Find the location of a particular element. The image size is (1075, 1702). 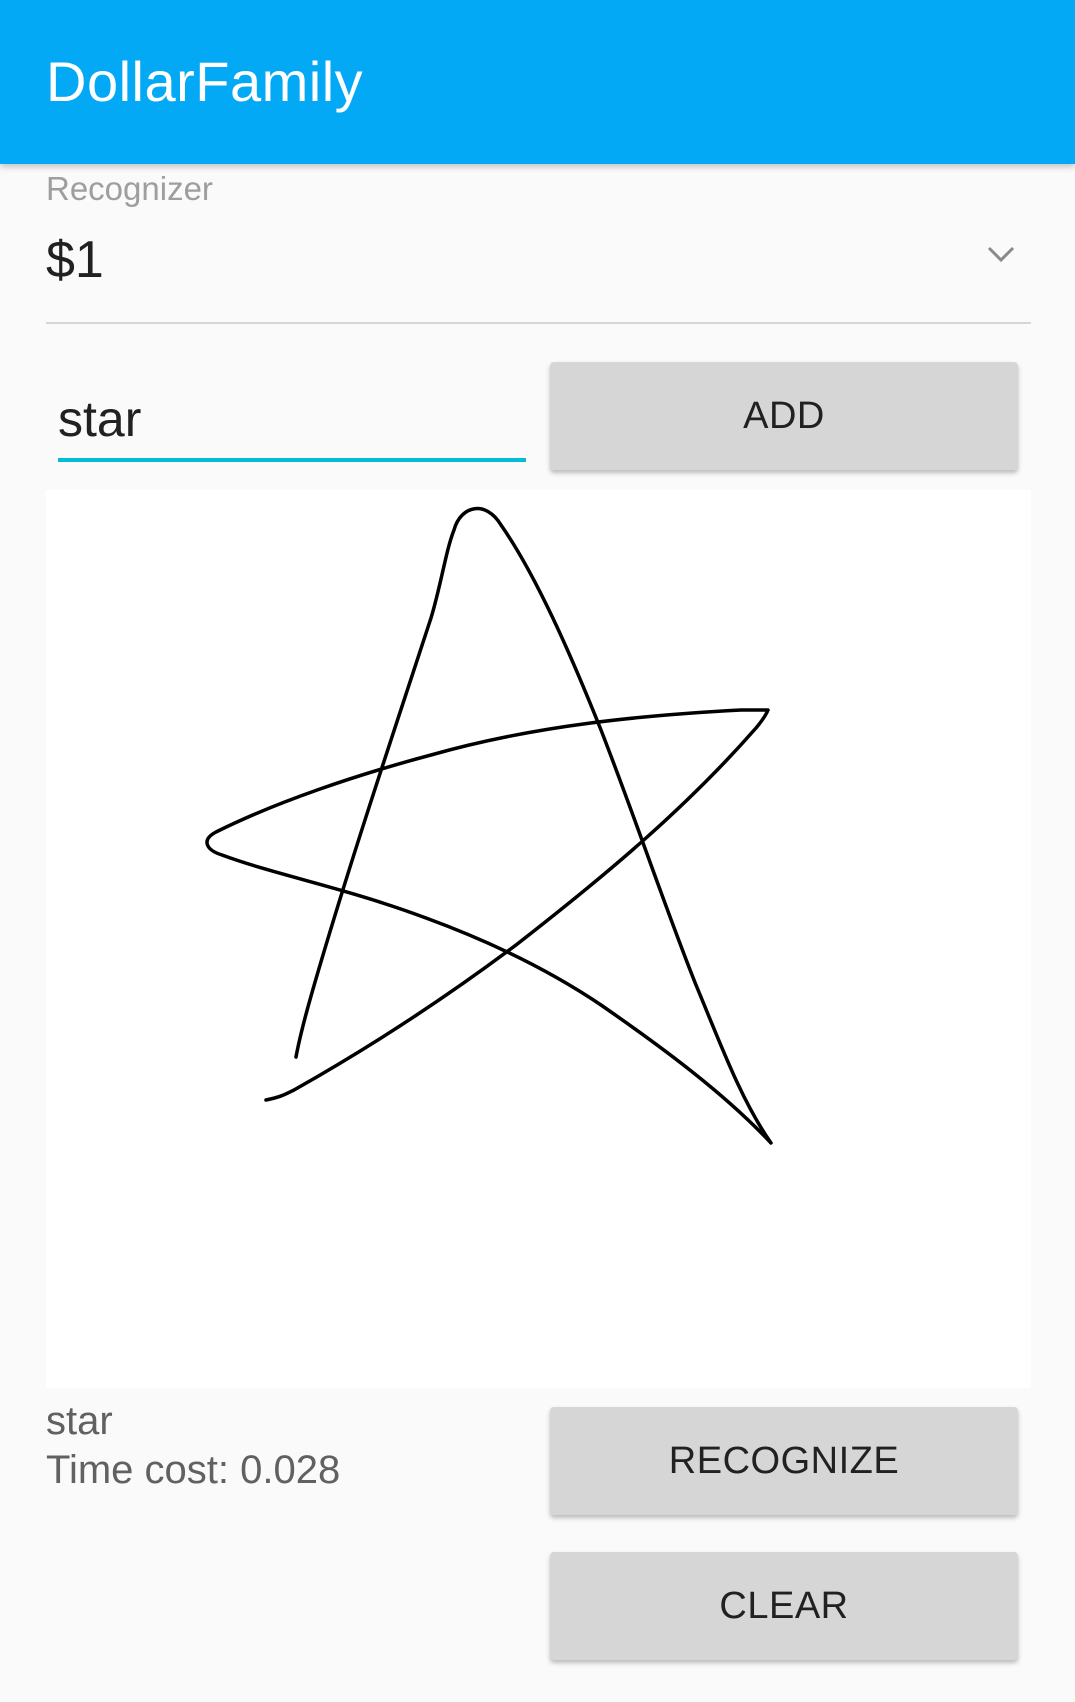

app-title: DollarFamily is located at coordinates (205, 81).